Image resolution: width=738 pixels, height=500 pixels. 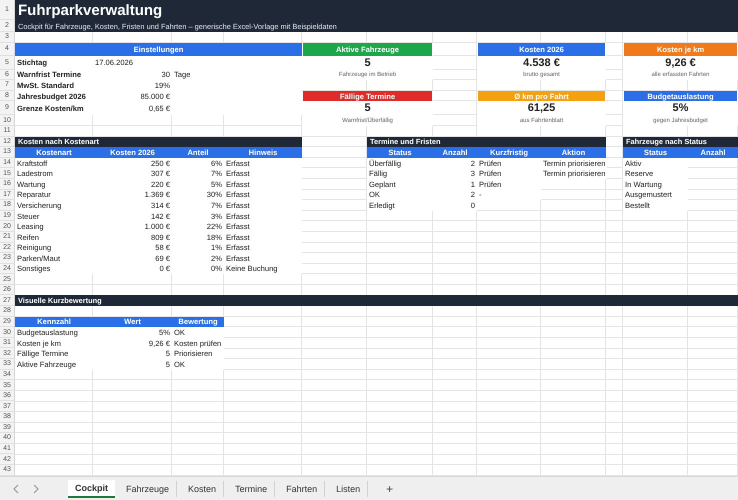 I want to click on sheet-title: Fuhrparkverwaltung, so click(x=376, y=10).